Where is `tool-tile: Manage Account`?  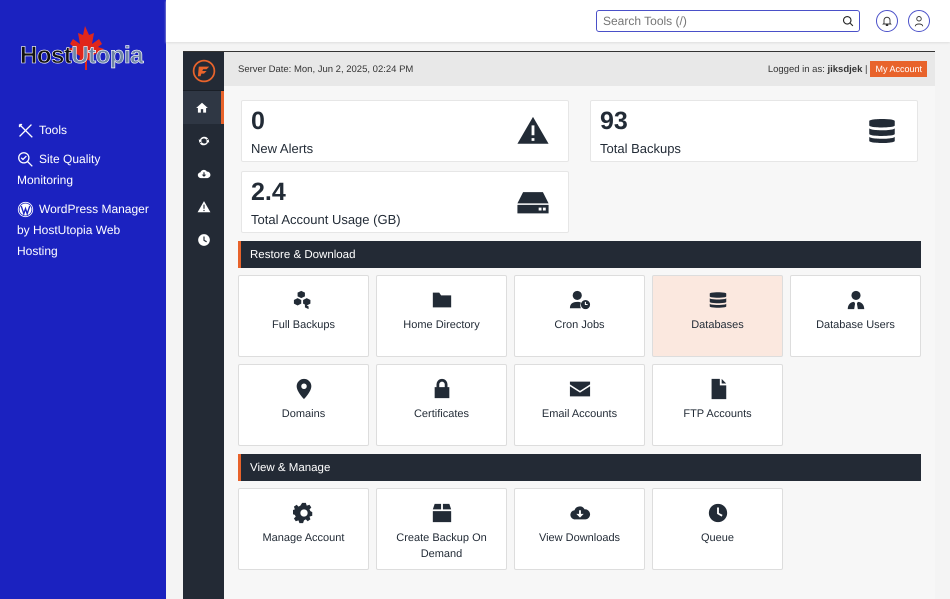 tool-tile: Manage Account is located at coordinates (303, 529).